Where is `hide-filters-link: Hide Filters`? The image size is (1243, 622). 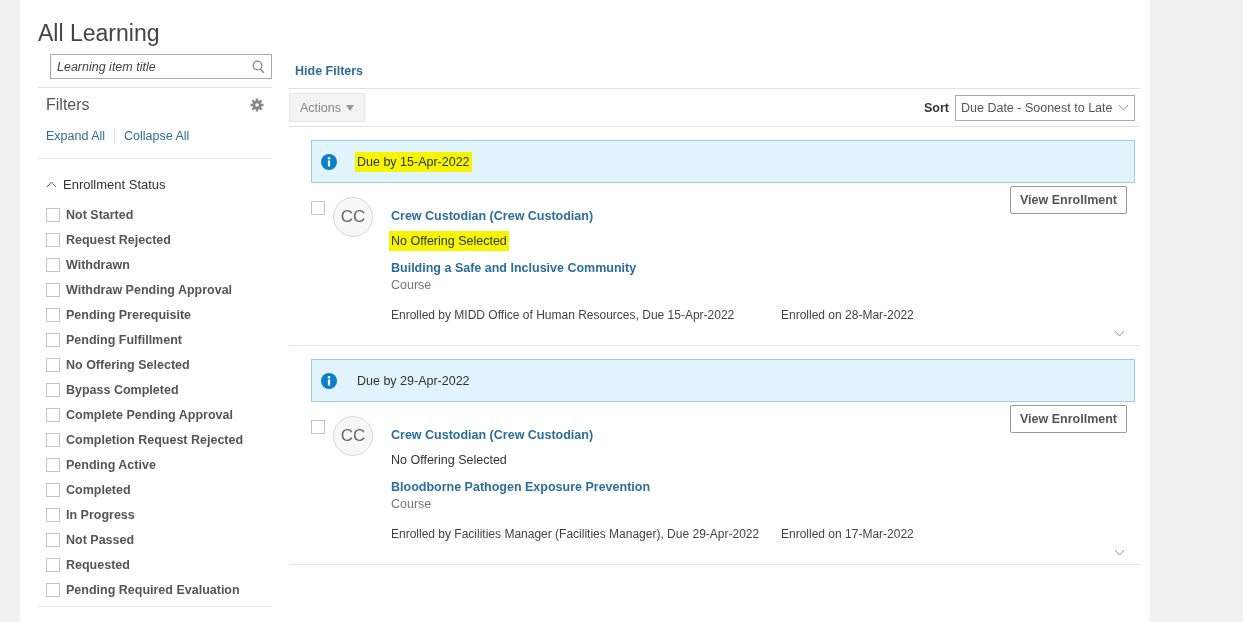
hide-filters-link: Hide Filters is located at coordinates (329, 71).